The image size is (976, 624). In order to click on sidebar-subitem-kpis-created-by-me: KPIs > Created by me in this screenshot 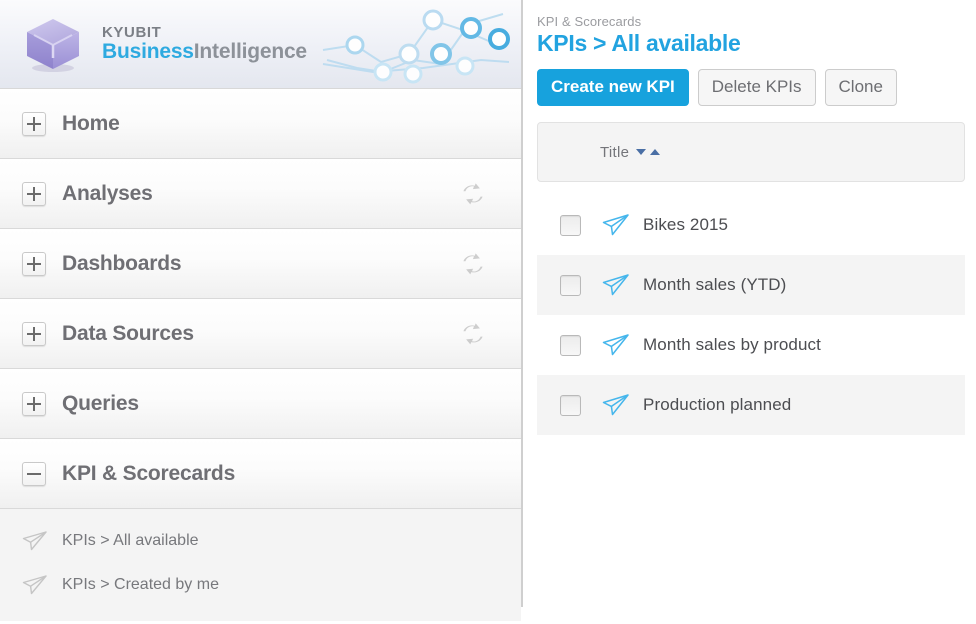, I will do `click(260, 585)`.